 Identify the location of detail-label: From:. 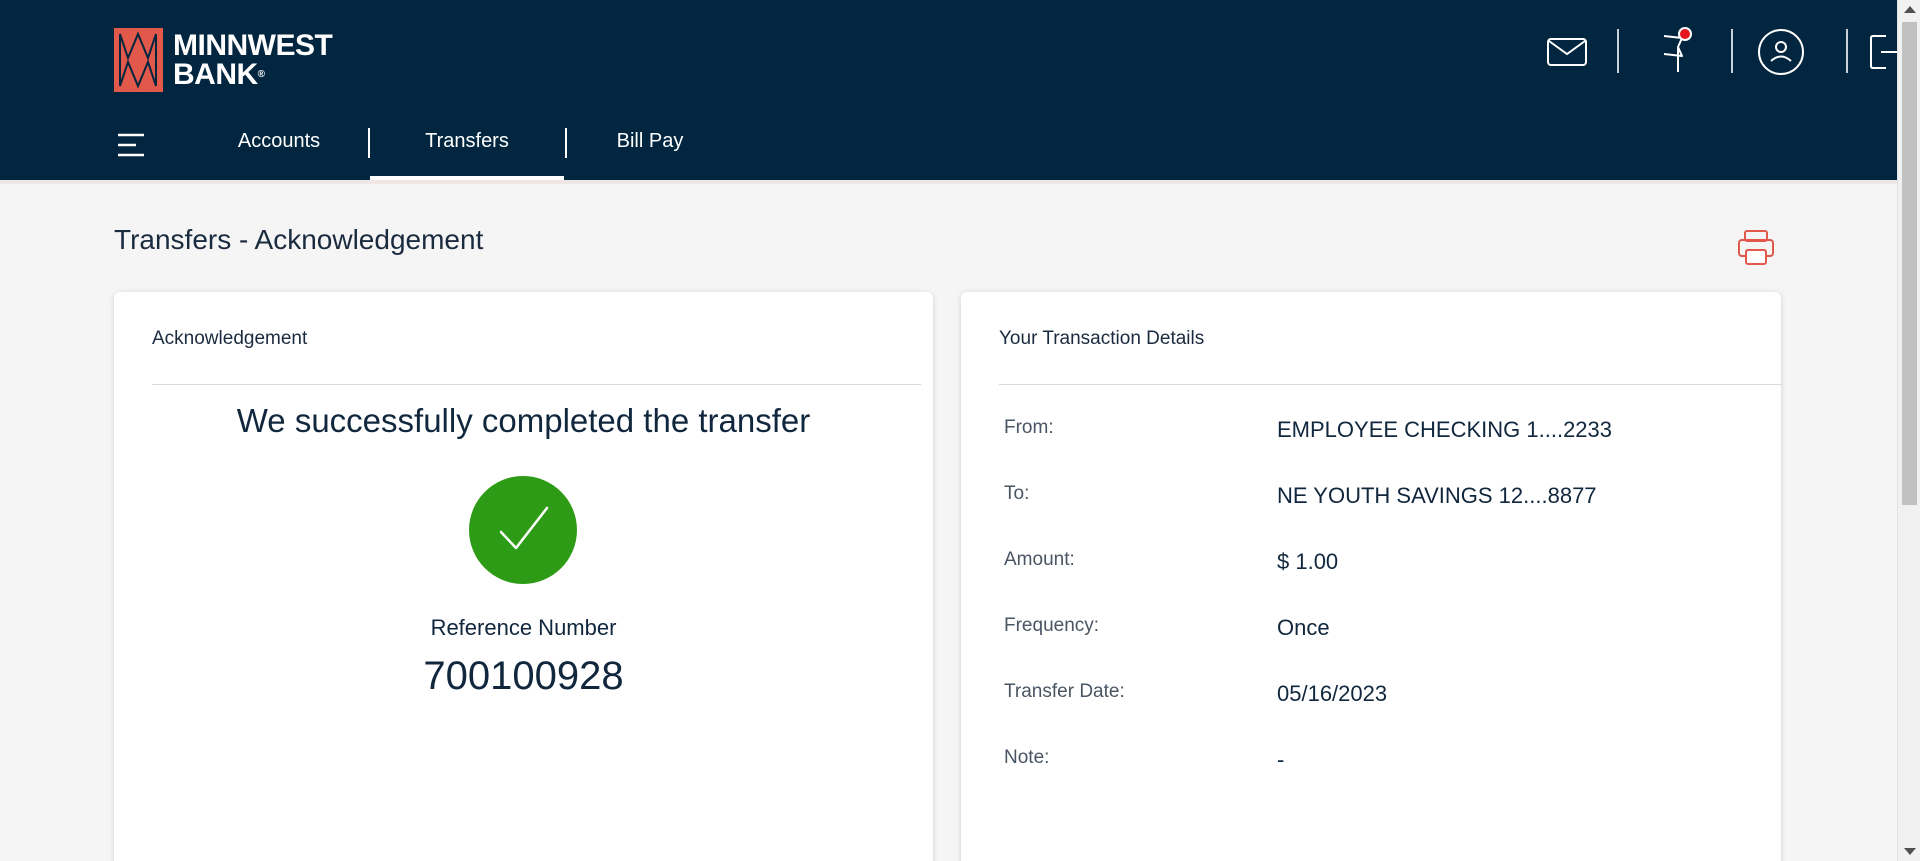
(1029, 427).